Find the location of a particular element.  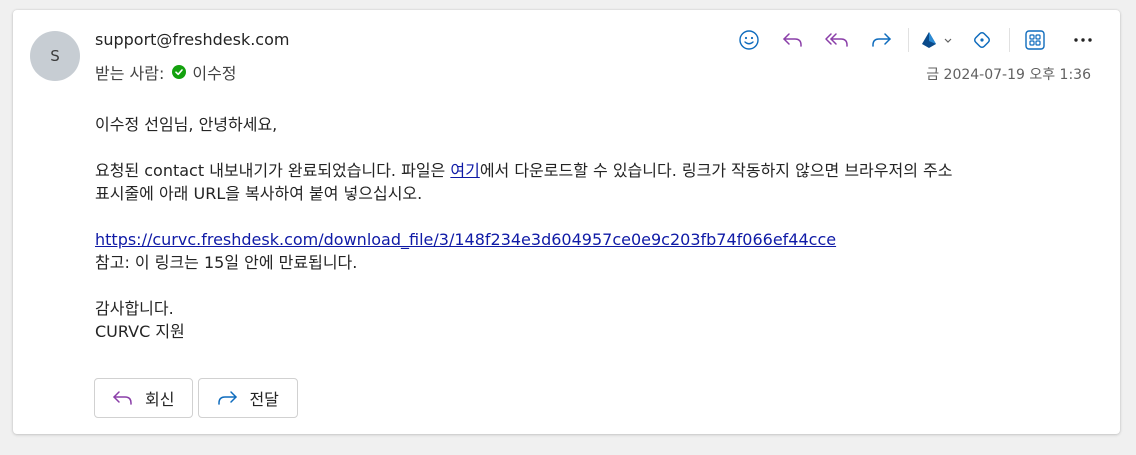

reply-button: 회신 is located at coordinates (144, 398).